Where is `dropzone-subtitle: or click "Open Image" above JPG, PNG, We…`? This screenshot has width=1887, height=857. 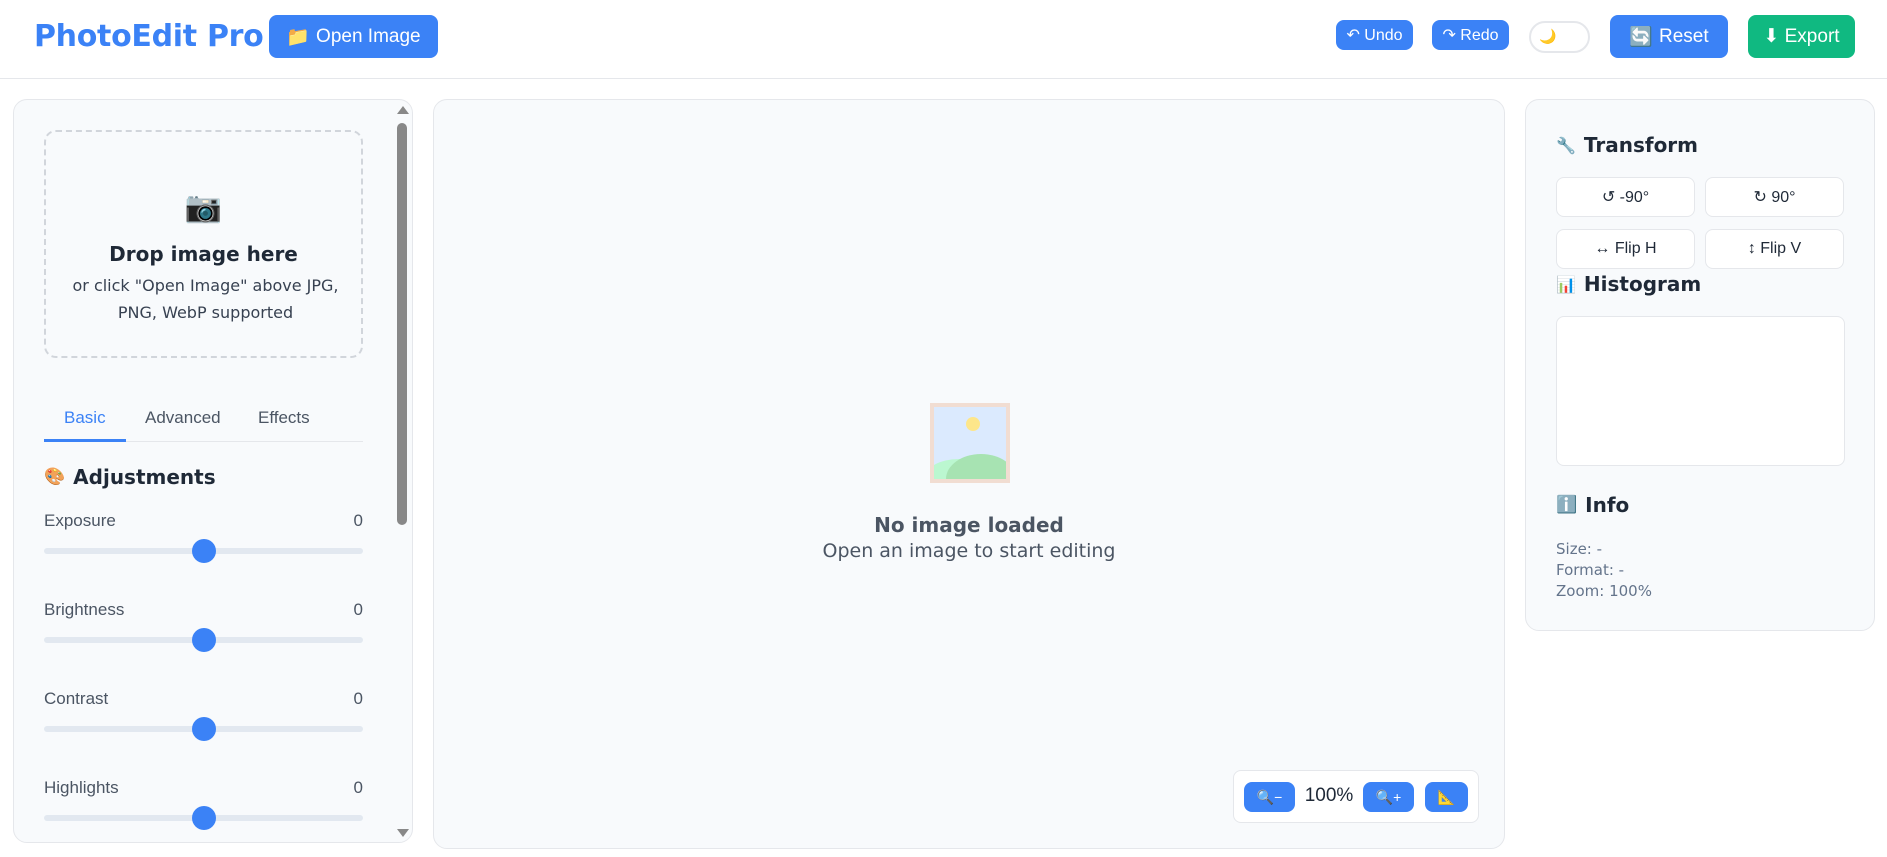
dropzone-subtitle: or click "Open Image" above JPG, PNG, We… is located at coordinates (205, 299).